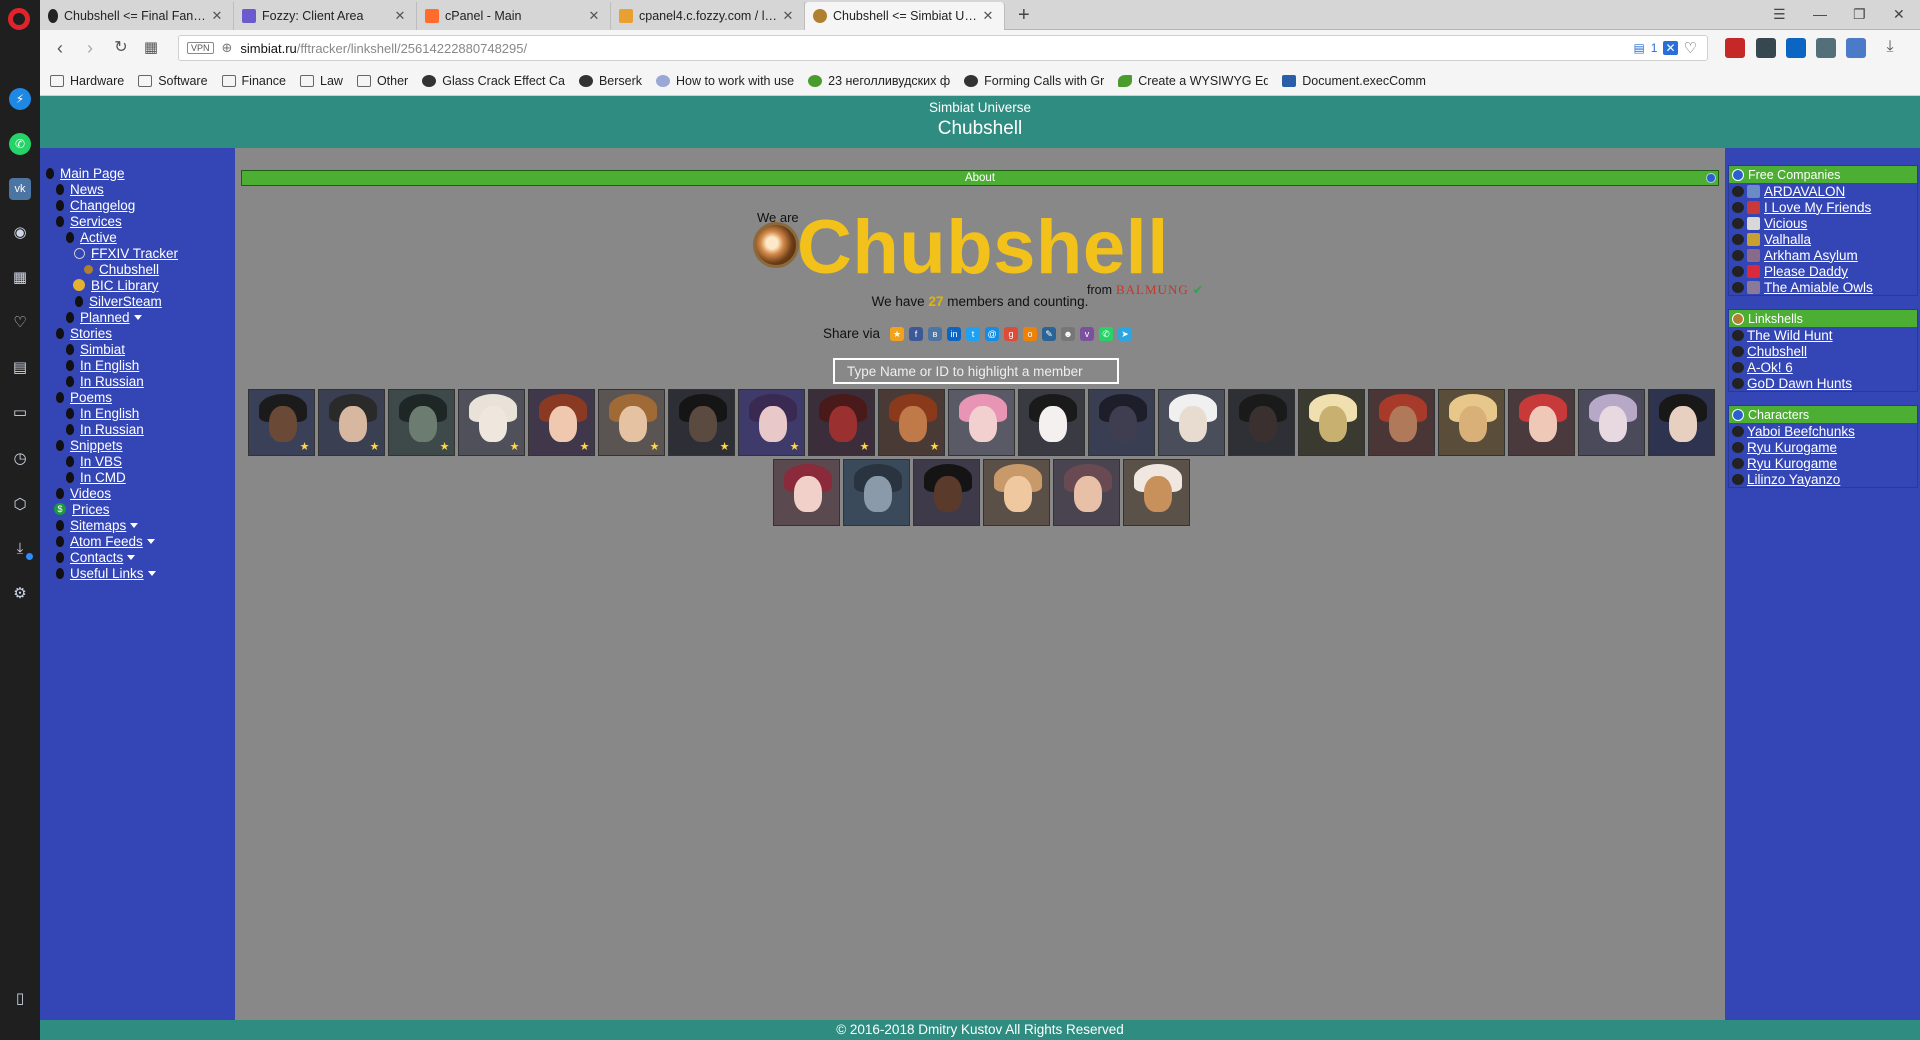  Describe the element at coordinates (1793, 479) in the screenshot. I see `sidebar-link: Lilinzo Yayanzo` at that location.